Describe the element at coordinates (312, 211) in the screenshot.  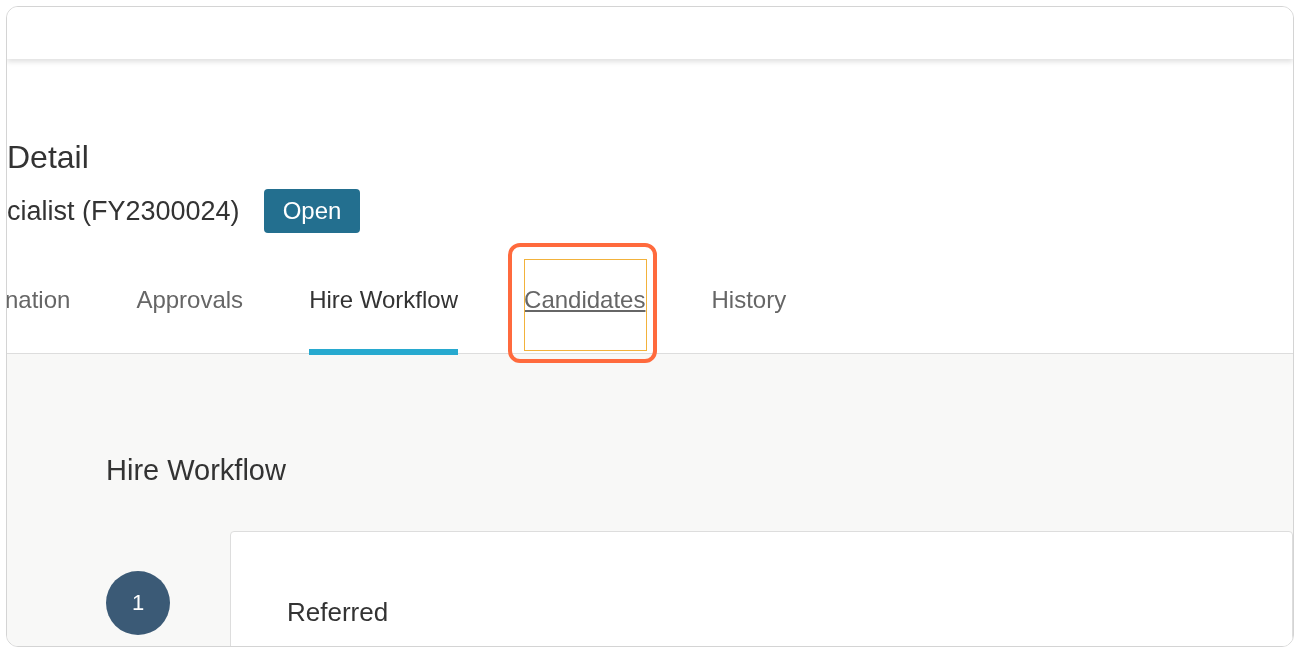
I see `status-badge: Open` at that location.